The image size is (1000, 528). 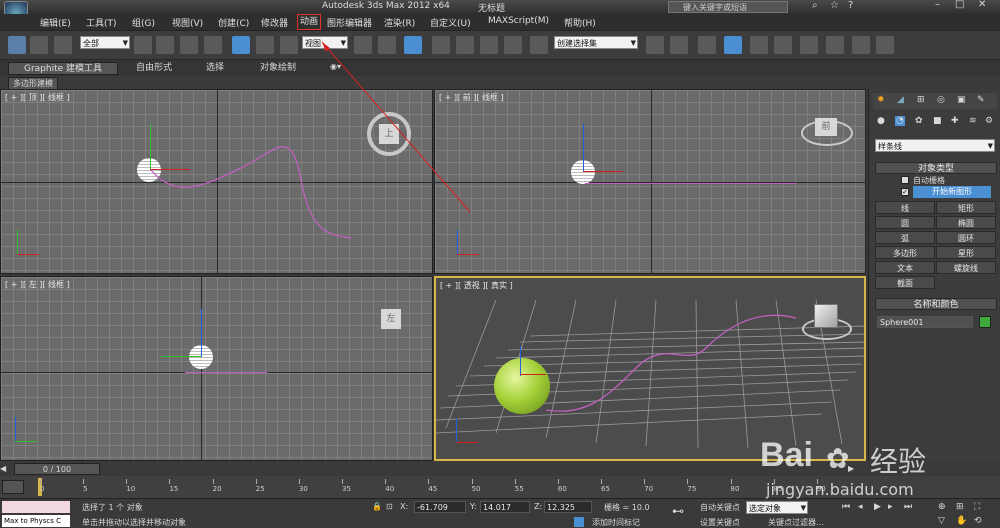 I want to click on modify-tab-icon: ◢, so click(x=900, y=100).